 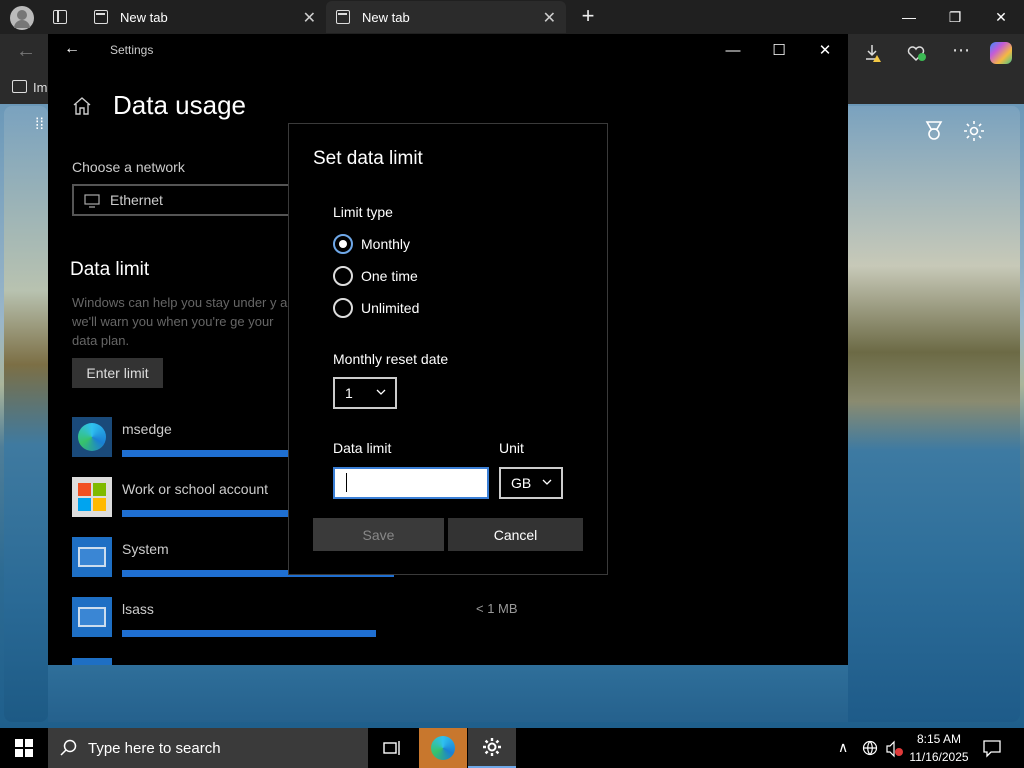 What do you see at coordinates (733, 50) in the screenshot?
I see `settings-minimize-button: —` at bounding box center [733, 50].